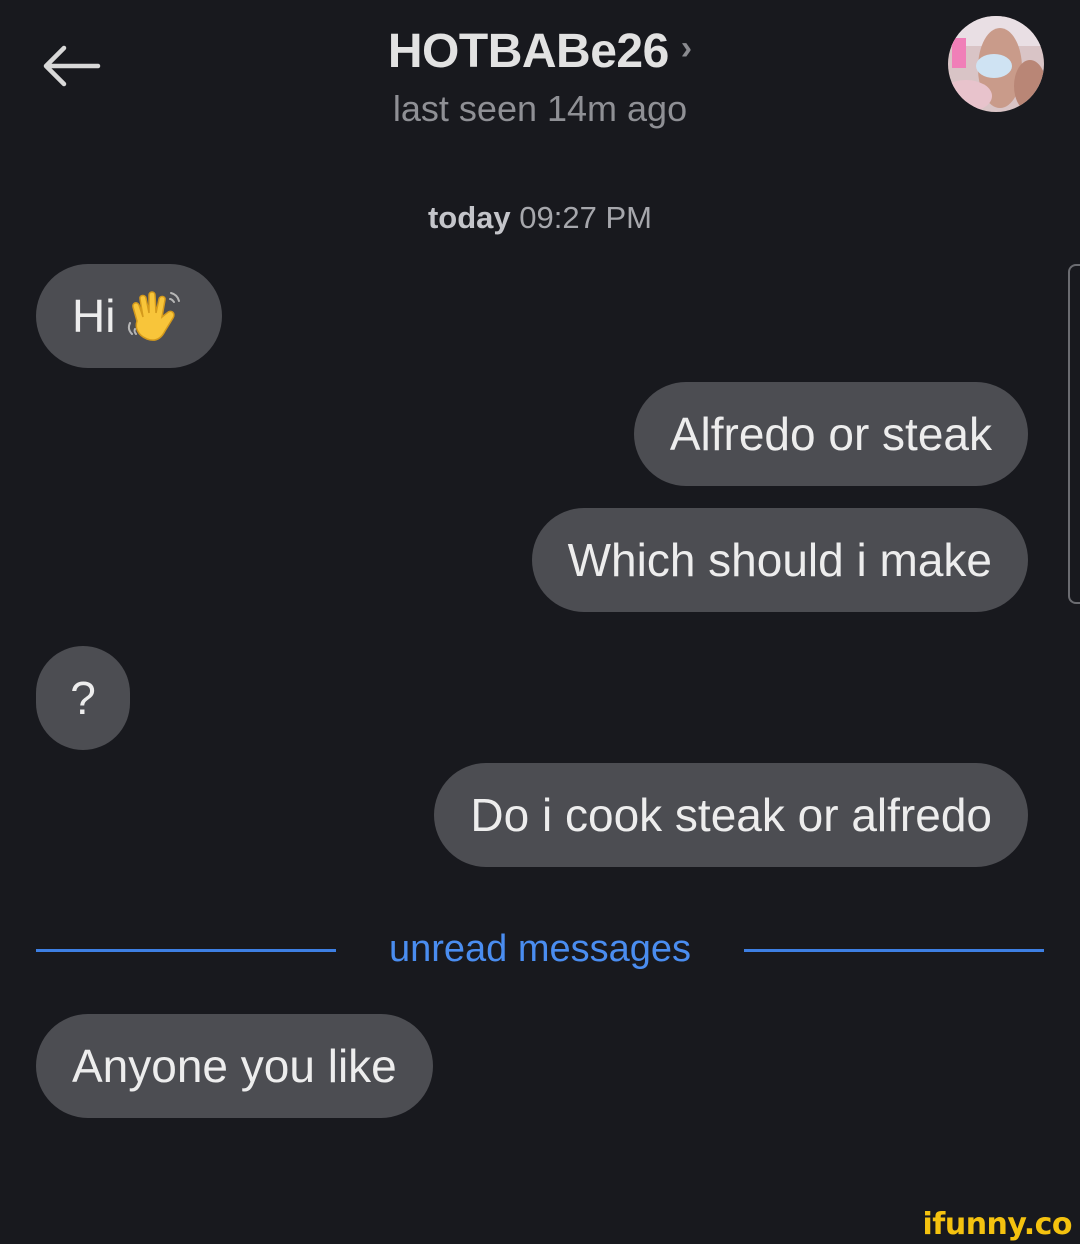 This screenshot has height=1244, width=1080. I want to click on message-text: ?, so click(83, 698).